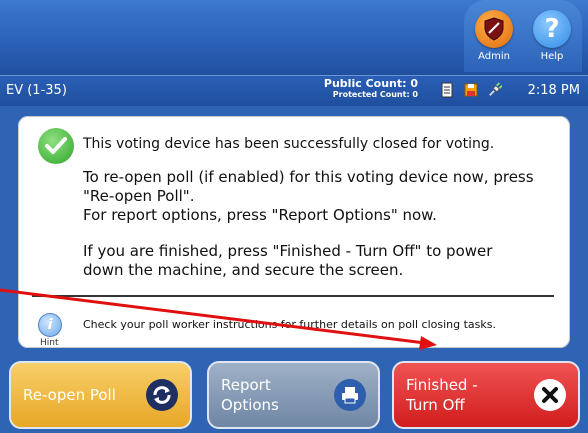 Image resolution: width=588 pixels, height=433 pixels. Describe the element at coordinates (435, 405) in the screenshot. I see `finished-line-2: Turn Off` at that location.